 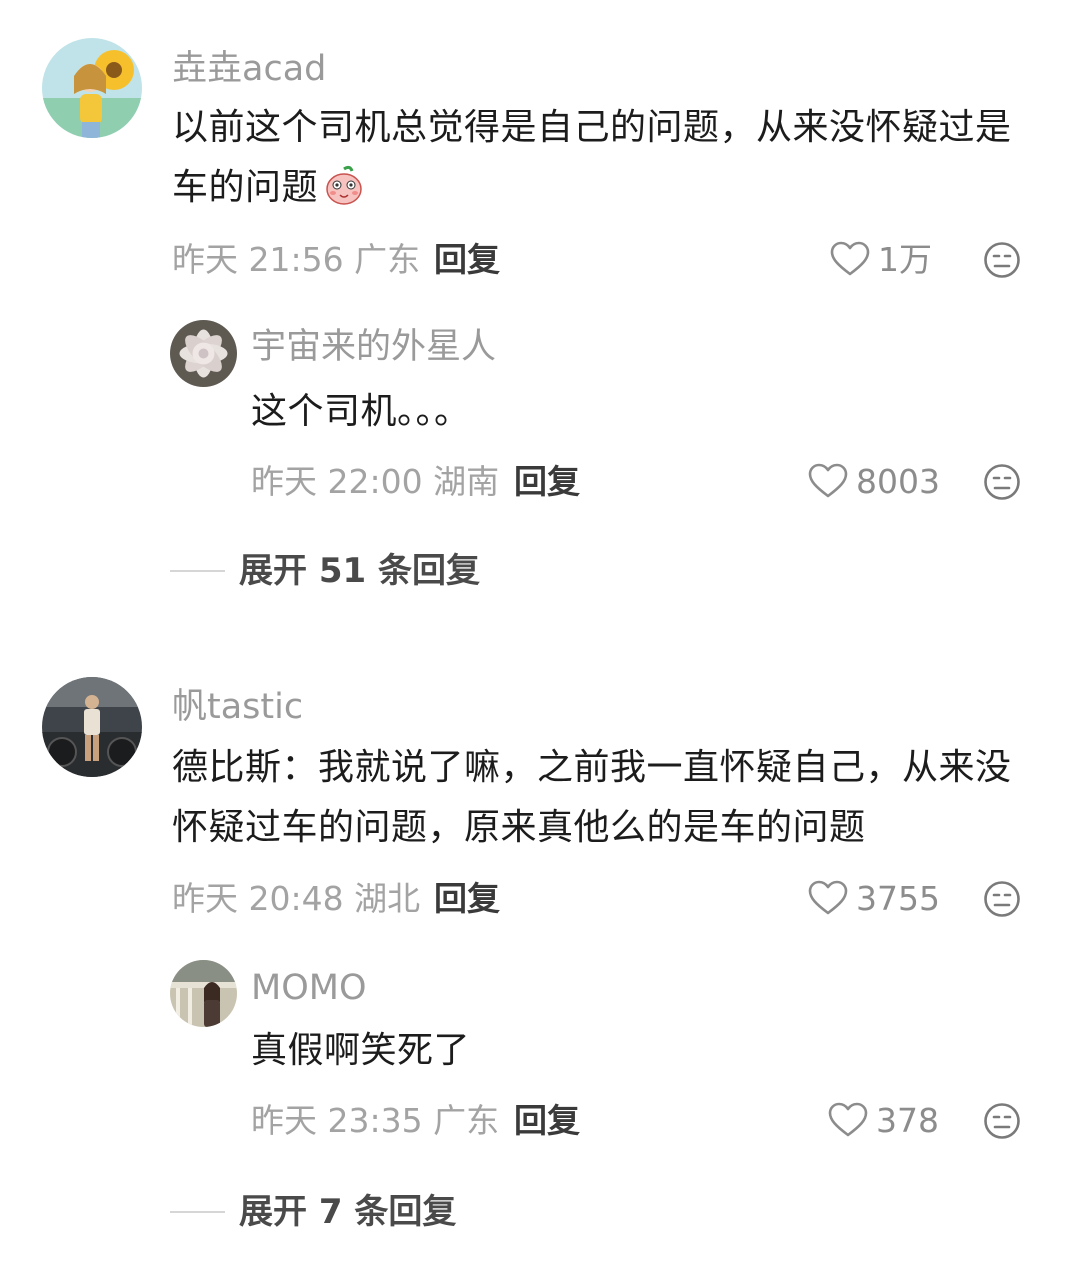 I want to click on peach-blush-emoji-icon, so click(x=344, y=185).